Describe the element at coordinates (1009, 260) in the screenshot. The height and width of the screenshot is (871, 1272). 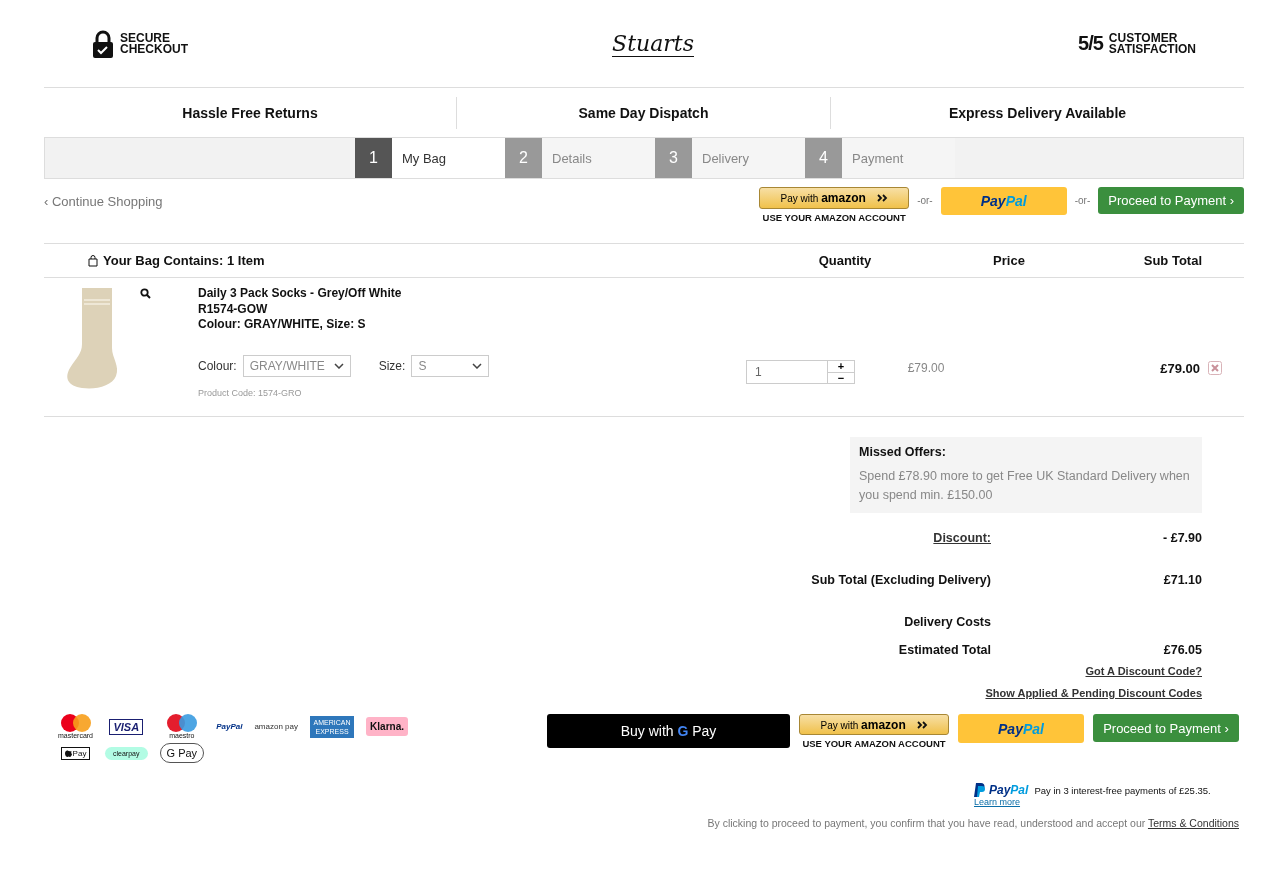
I see `column-header: Price` at that location.